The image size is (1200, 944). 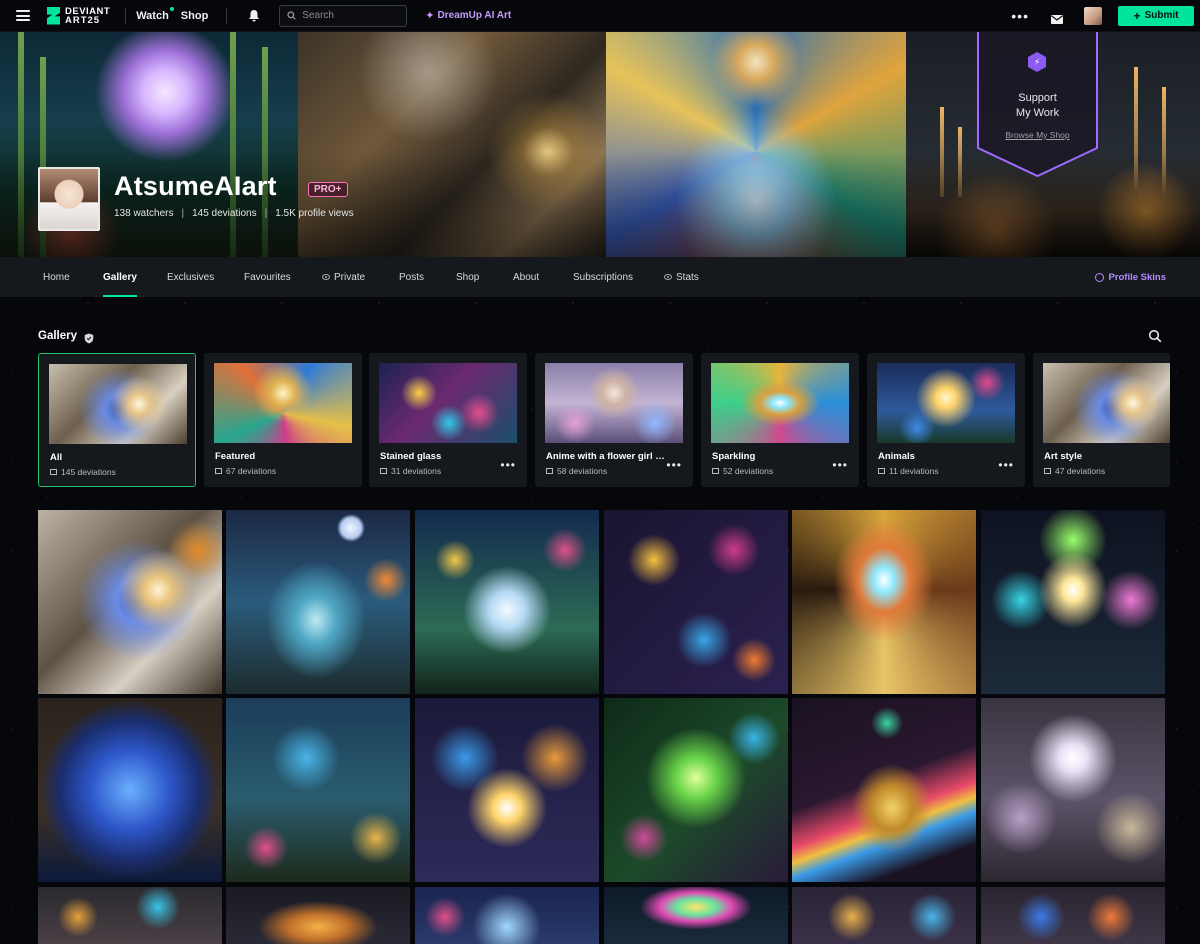 What do you see at coordinates (328, 189) in the screenshot?
I see `pro-badge: PRO+` at bounding box center [328, 189].